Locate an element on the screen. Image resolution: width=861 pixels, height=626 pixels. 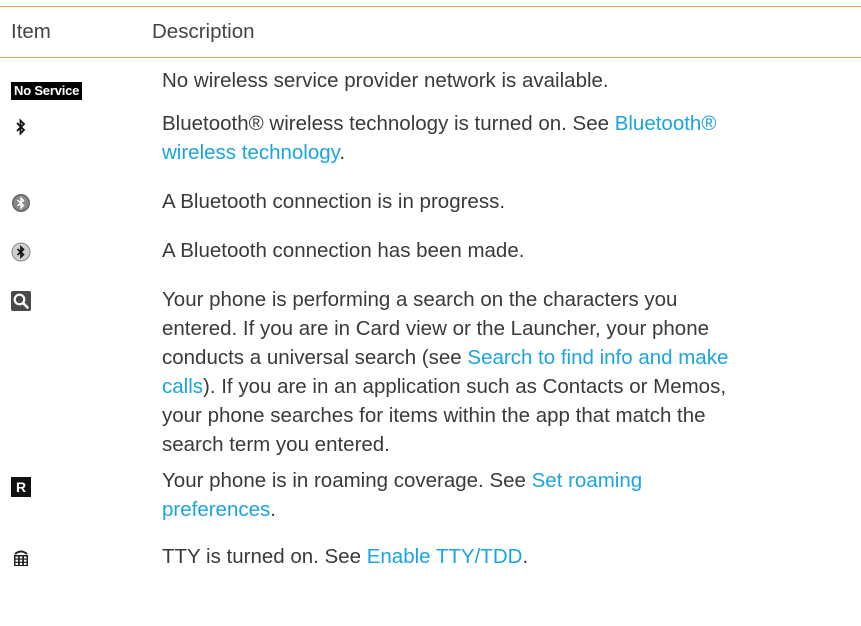
header-description: Description is located at coordinates (203, 31).